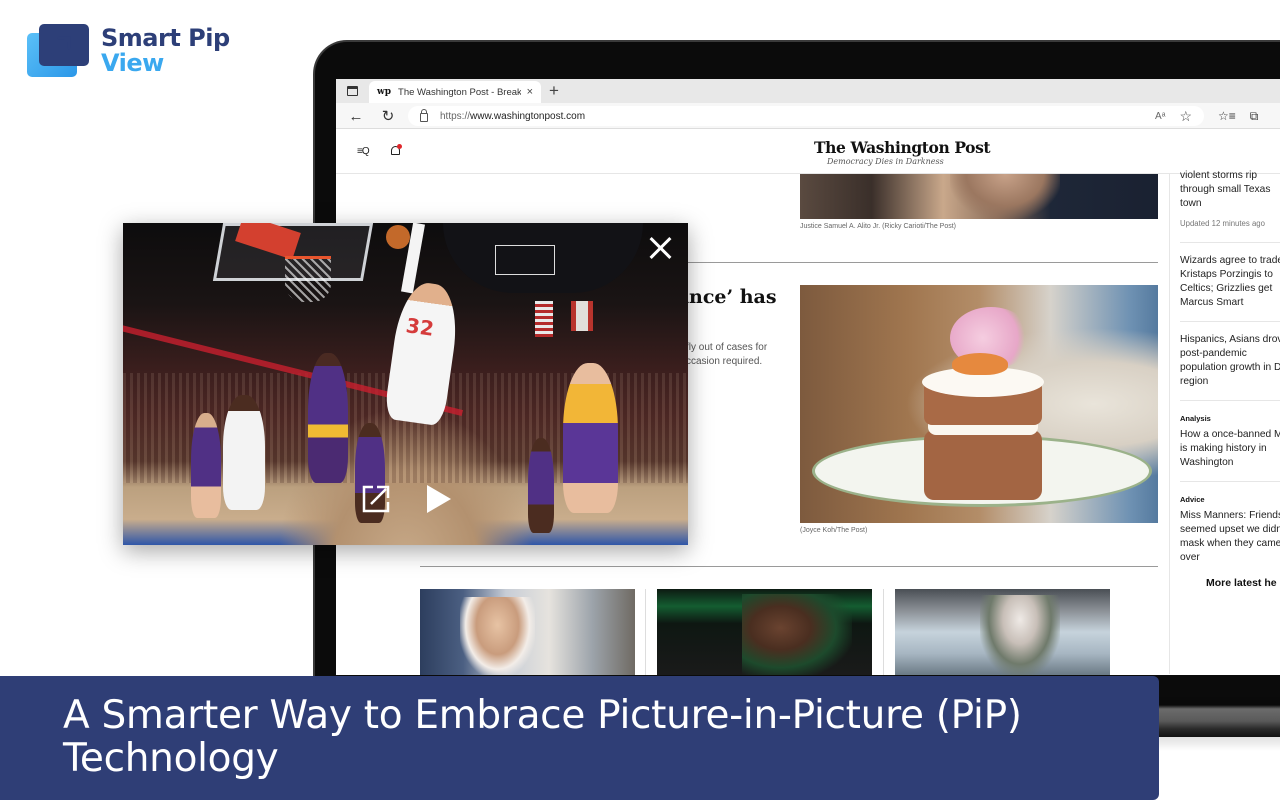 The image size is (1280, 800). I want to click on notification-bell-icon, so click(396, 150).